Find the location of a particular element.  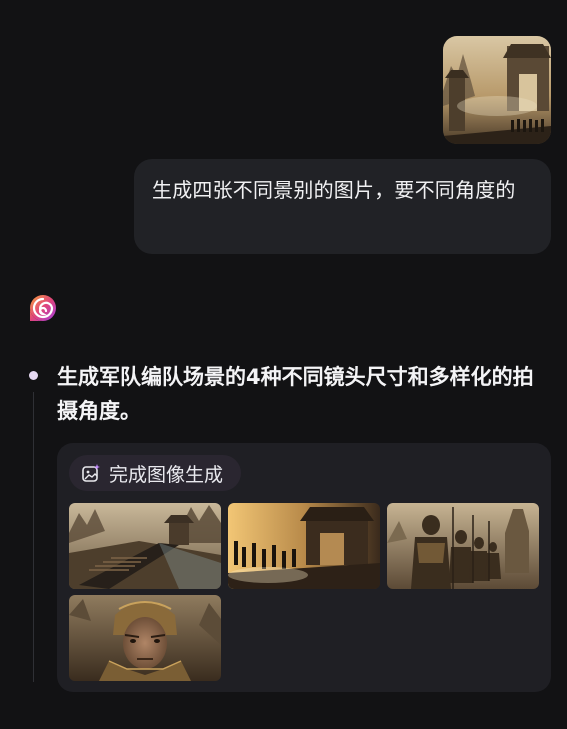

wide-army-formation-art is located at coordinates (145, 546).